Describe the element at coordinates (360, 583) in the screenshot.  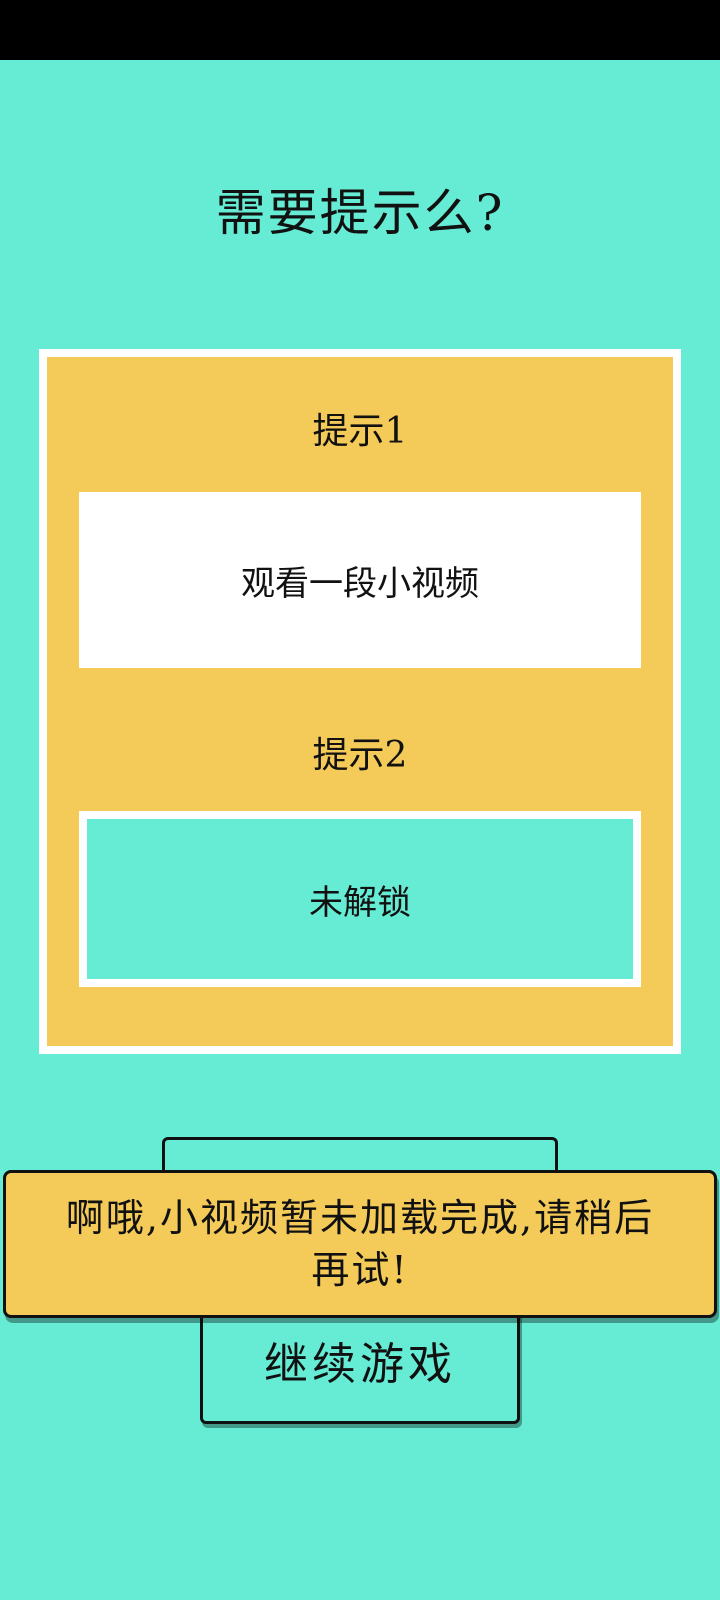
I see `watch-video-label: 观看一段小视频` at that location.